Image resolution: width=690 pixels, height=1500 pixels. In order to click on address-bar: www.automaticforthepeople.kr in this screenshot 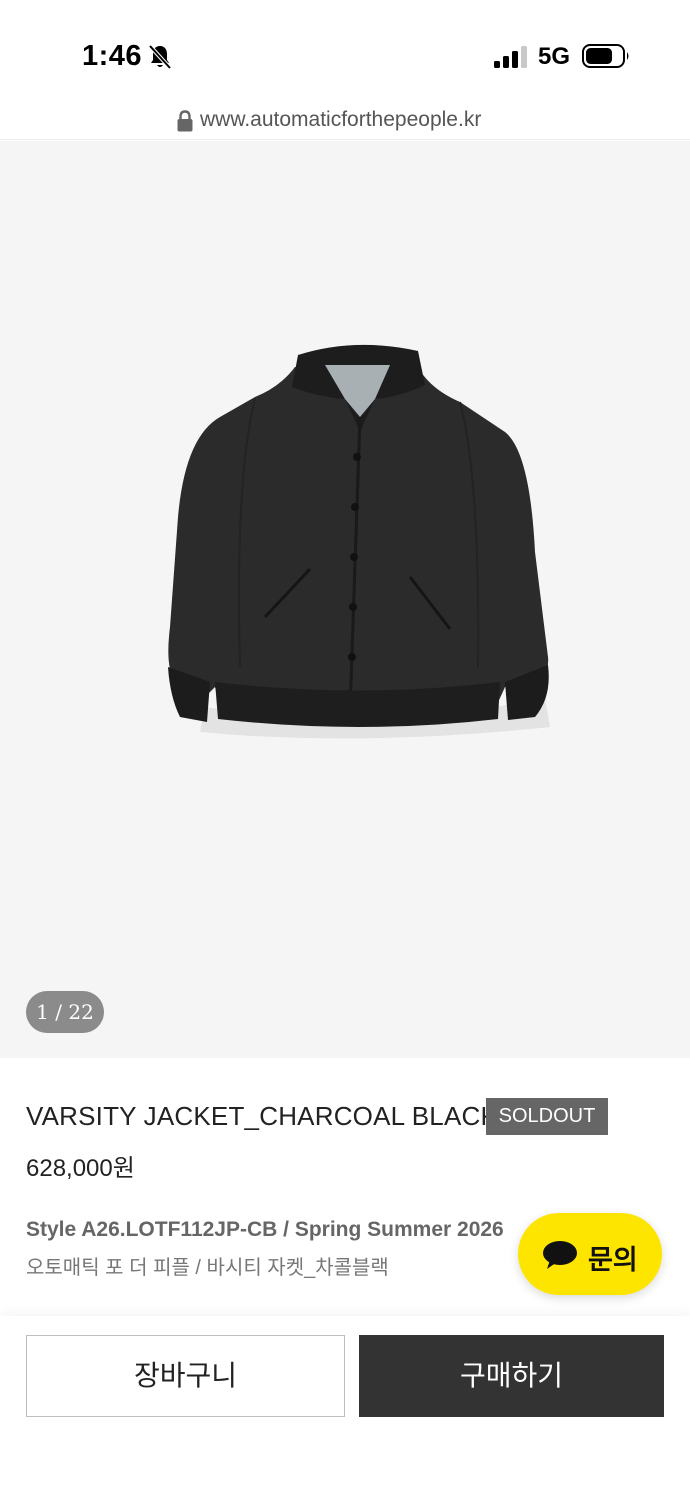, I will do `click(345, 120)`.